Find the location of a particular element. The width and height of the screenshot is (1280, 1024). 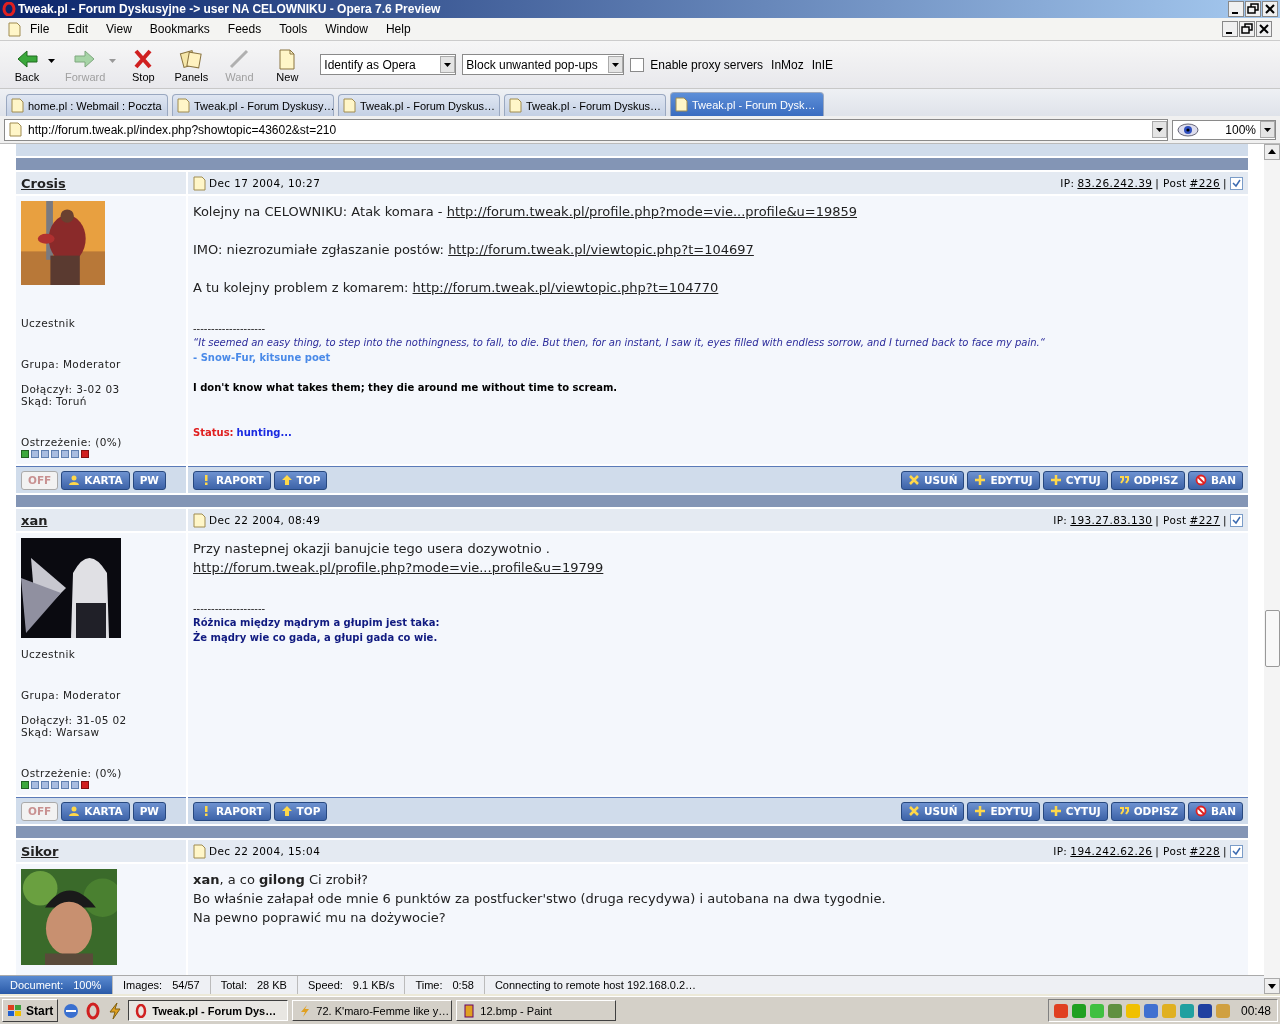

toolbar-link: InIE is located at coordinates (822, 64).